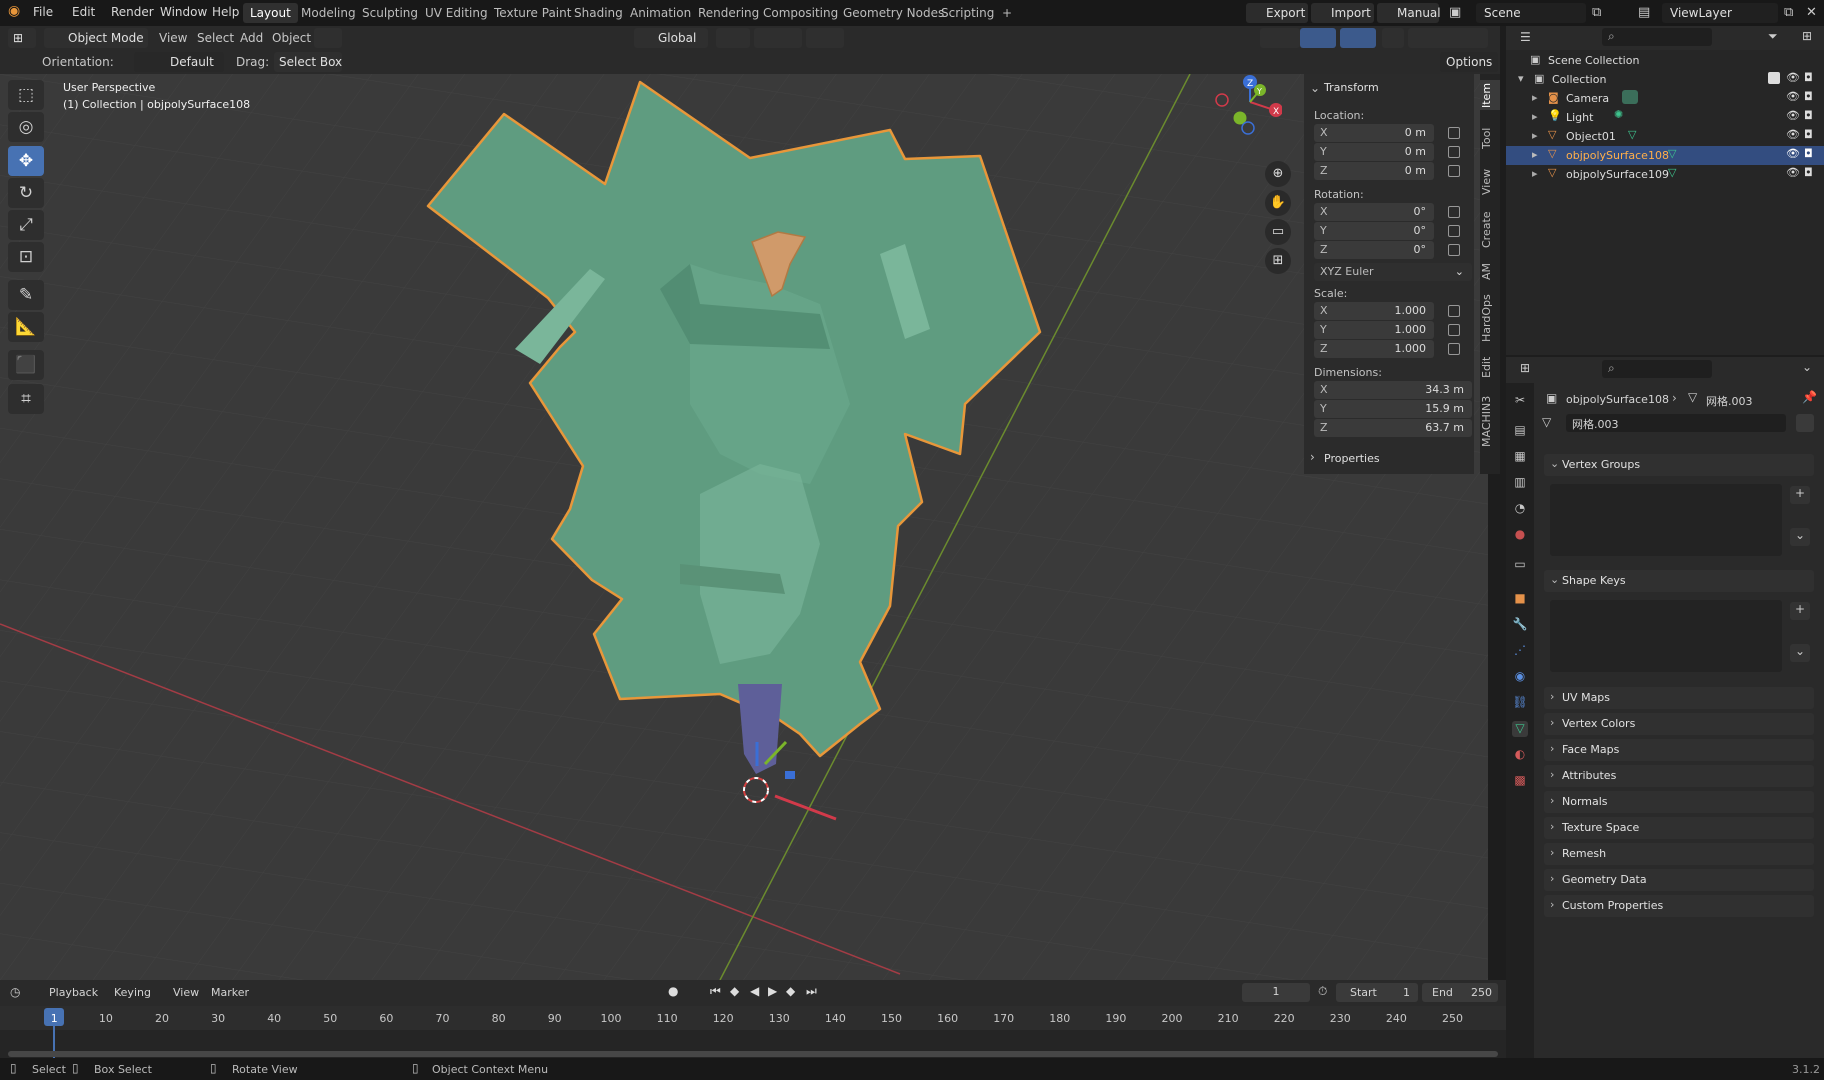  What do you see at coordinates (1278, 232) in the screenshot?
I see `camera-view-icon: ▭` at bounding box center [1278, 232].